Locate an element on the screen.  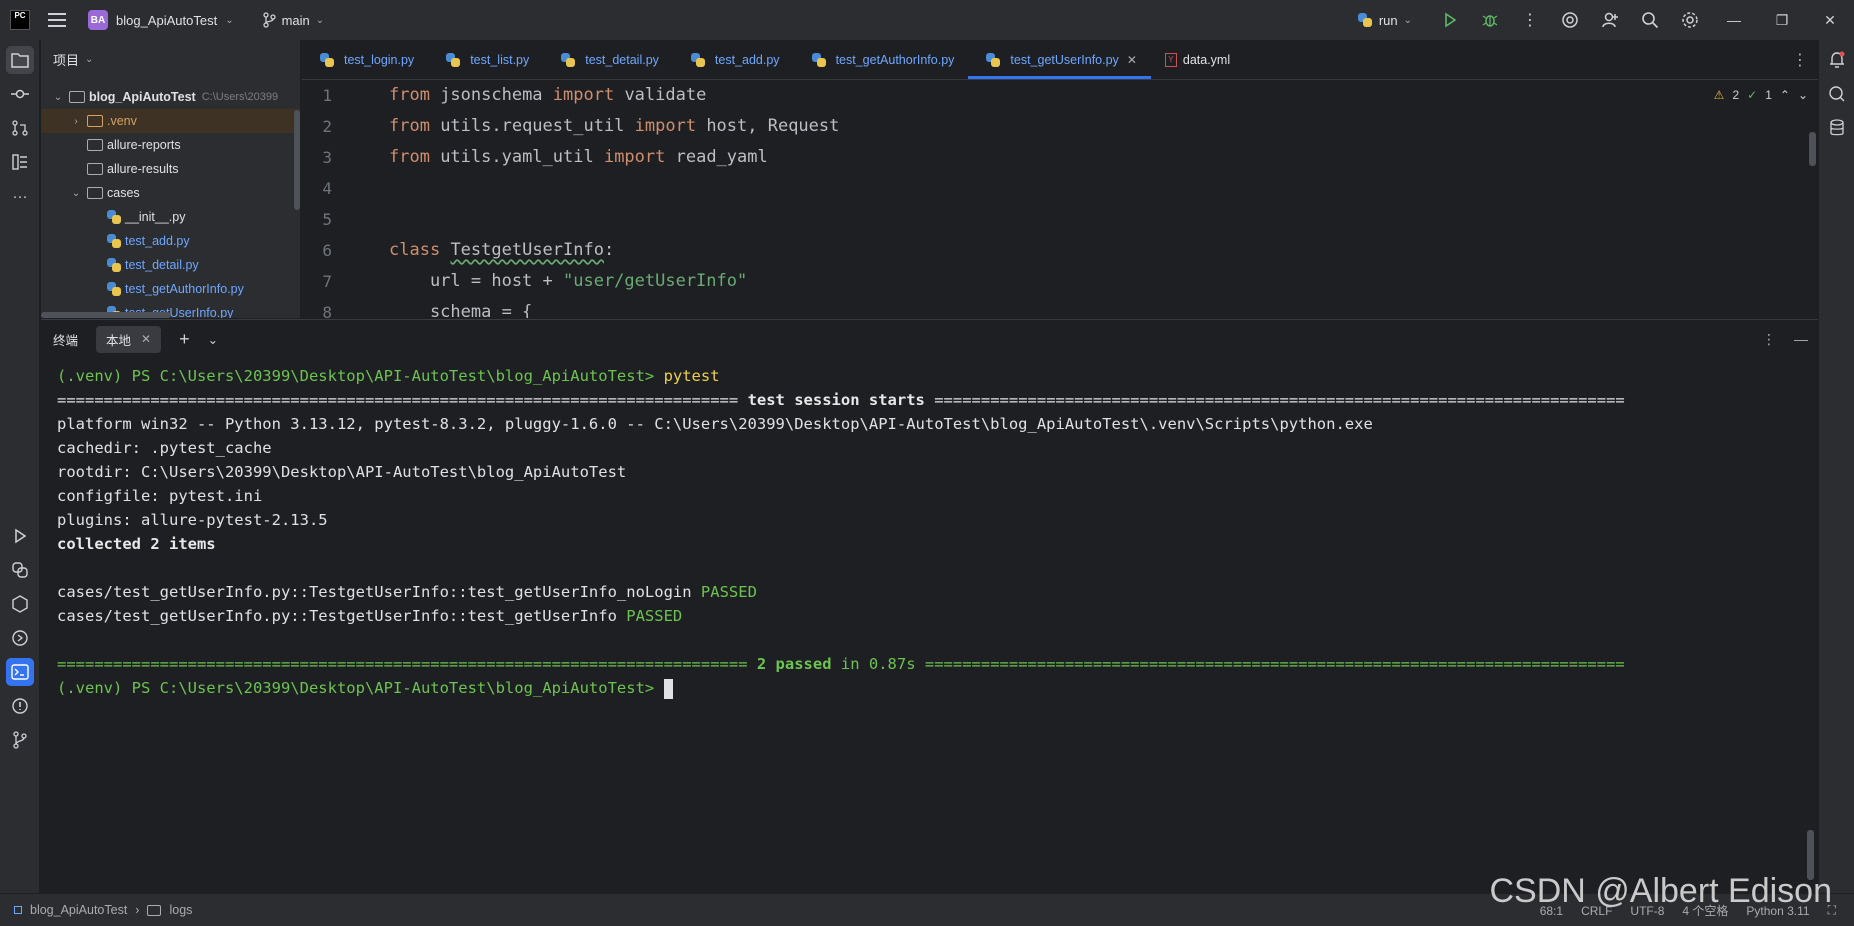
pull-requests-icon is located at coordinates (20, 128).